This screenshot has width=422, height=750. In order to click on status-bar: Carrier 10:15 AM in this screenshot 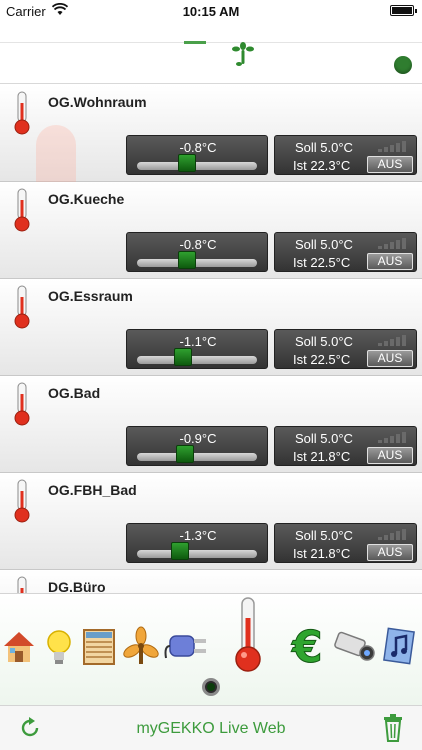, I will do `click(211, 11)`.